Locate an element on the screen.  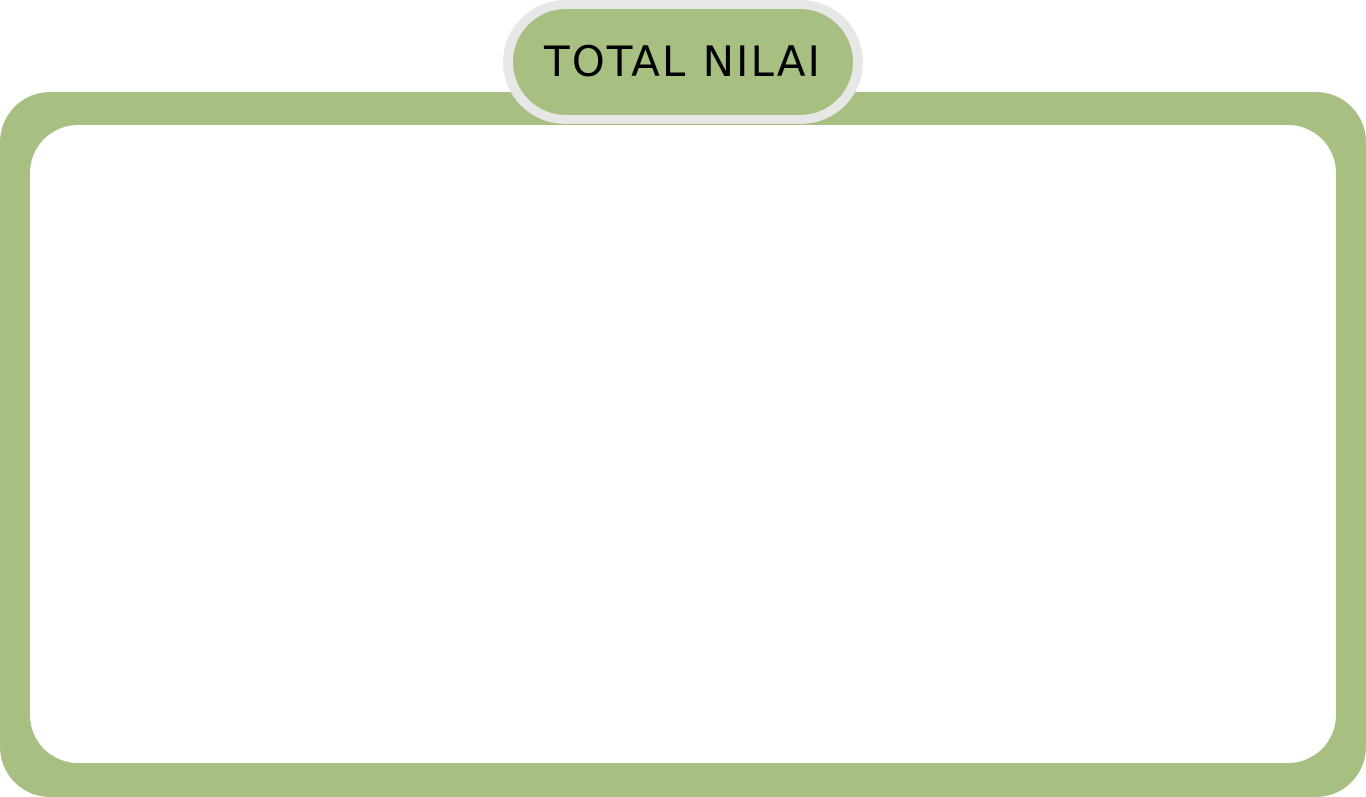
title-badge: TOTAL NILAI is located at coordinates (683, 62).